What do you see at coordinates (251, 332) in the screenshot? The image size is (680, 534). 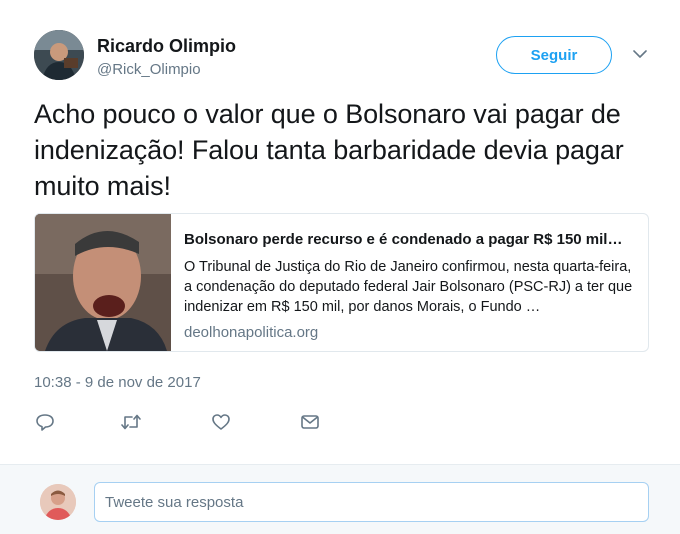 I see `card-domain: deolhonapolitica.org` at bounding box center [251, 332].